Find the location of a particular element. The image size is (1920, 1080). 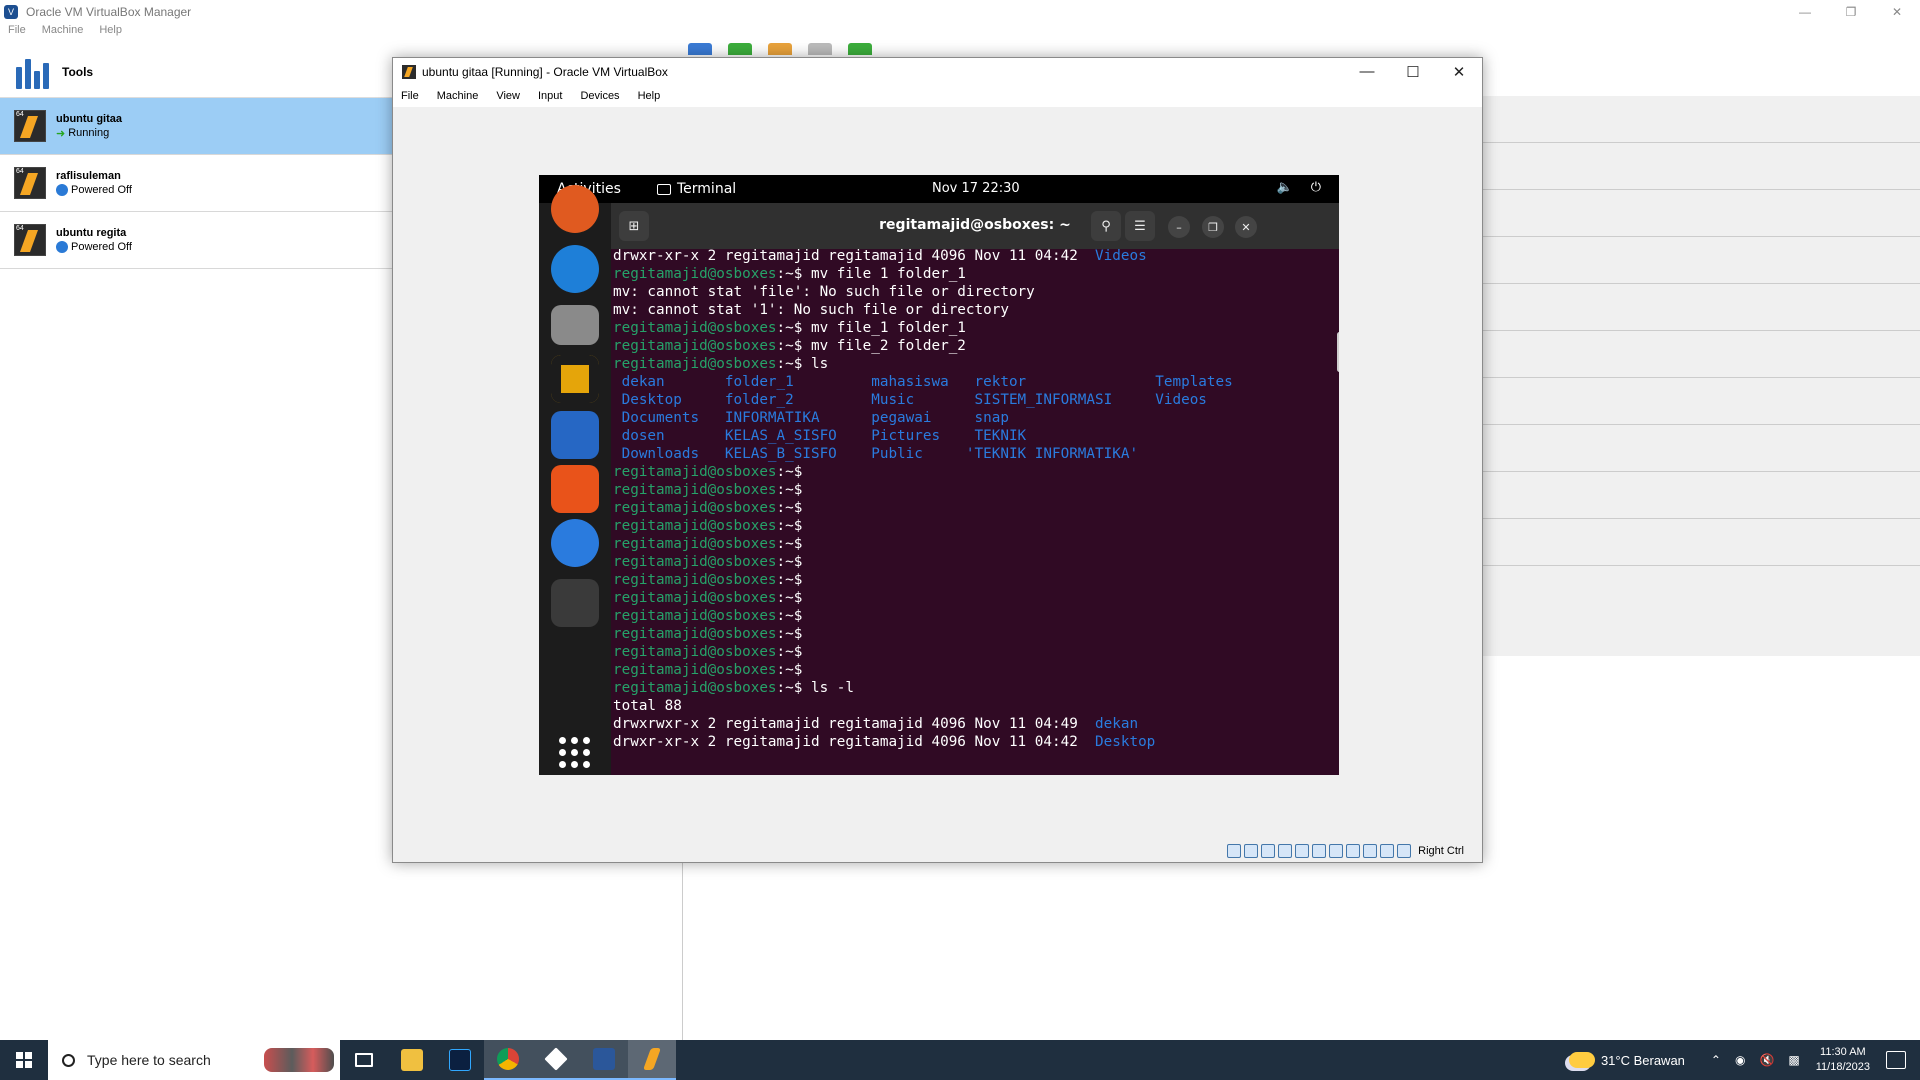

vm-item-ubuntu-gitaa: 64 ubuntu gitaa ➜ Running is located at coordinates (196, 126).